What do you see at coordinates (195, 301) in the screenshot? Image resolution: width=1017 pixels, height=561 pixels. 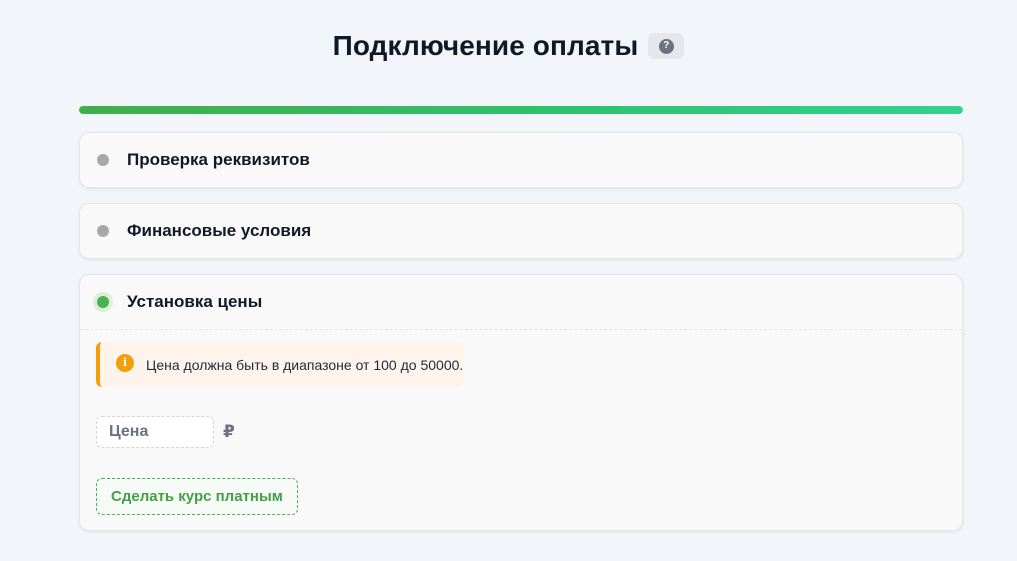 I see `step-title: Установка цены` at bounding box center [195, 301].